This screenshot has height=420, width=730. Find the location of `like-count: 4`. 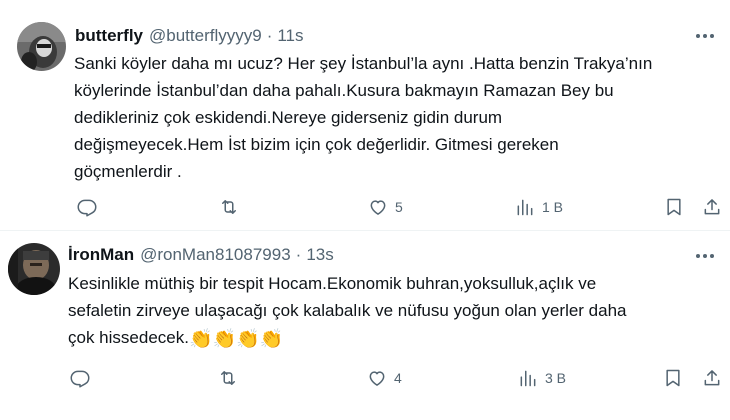

like-count: 4 is located at coordinates (398, 378).